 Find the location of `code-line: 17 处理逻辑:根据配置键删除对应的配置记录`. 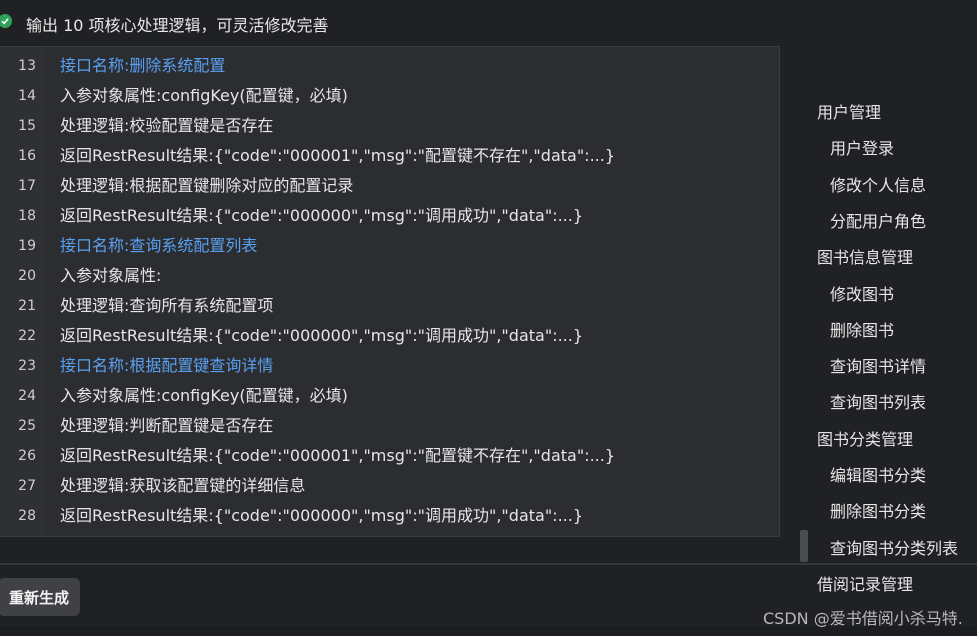

code-line: 17 处理逻辑:根据配置键删除对应的配置记录 is located at coordinates (390, 186).